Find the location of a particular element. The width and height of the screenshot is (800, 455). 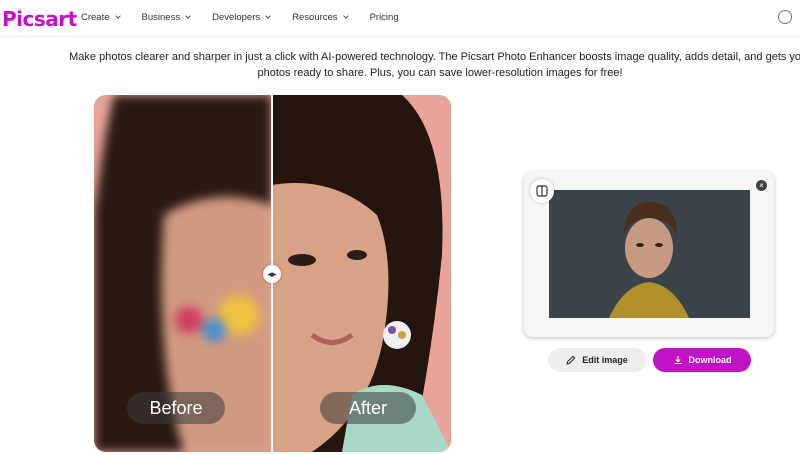

nav-item-resources: Resources is located at coordinates (320, 17).